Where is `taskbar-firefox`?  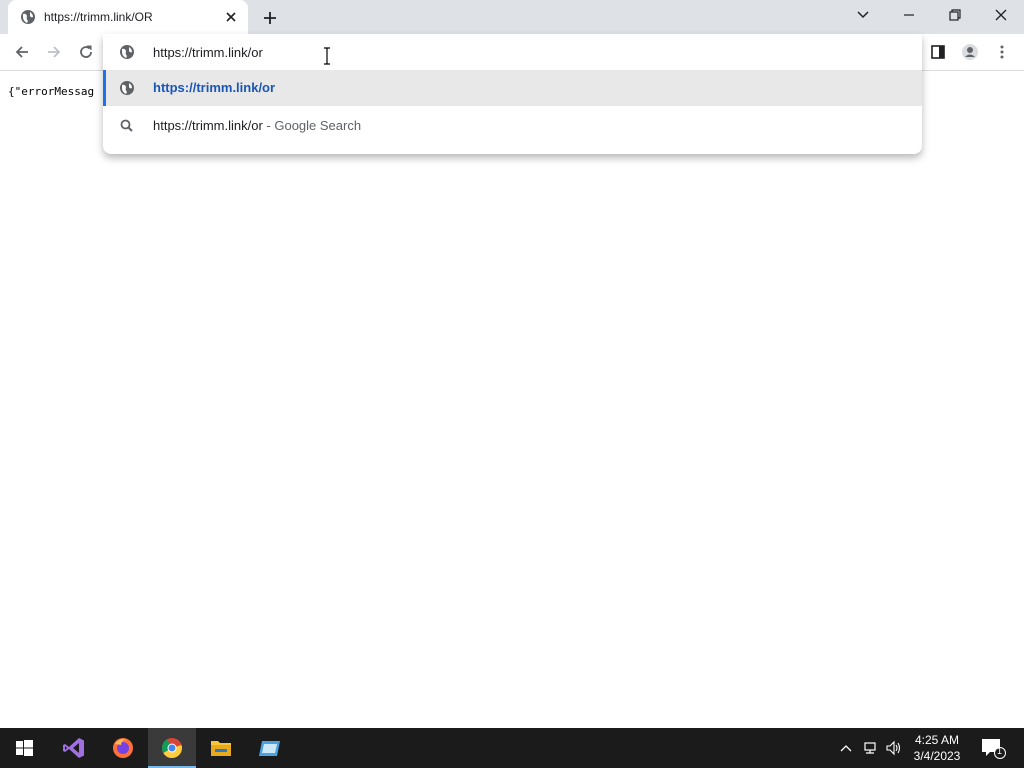
taskbar-firefox is located at coordinates (123, 748).